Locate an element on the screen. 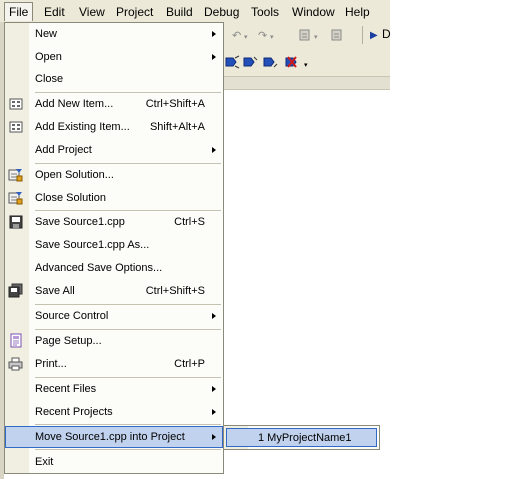 The height and width of the screenshot is (479, 530). menu-item-label: Source Control is located at coordinates (72, 316).